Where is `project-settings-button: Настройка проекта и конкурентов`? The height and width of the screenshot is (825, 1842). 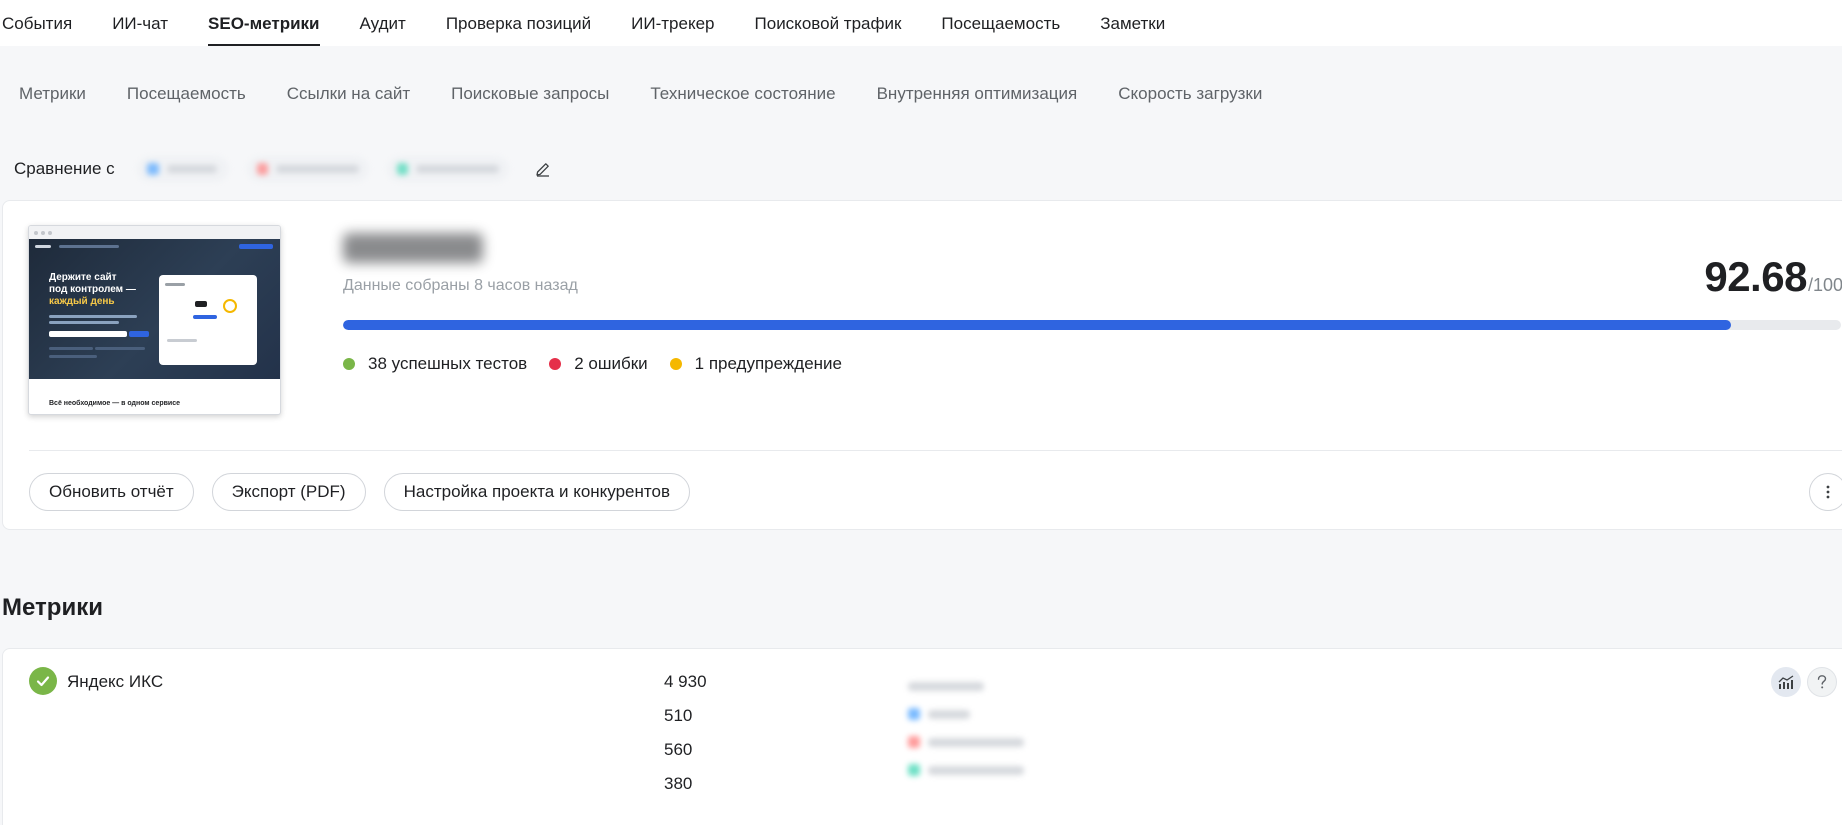
project-settings-button: Настройка проекта и конкурентов is located at coordinates (536, 492).